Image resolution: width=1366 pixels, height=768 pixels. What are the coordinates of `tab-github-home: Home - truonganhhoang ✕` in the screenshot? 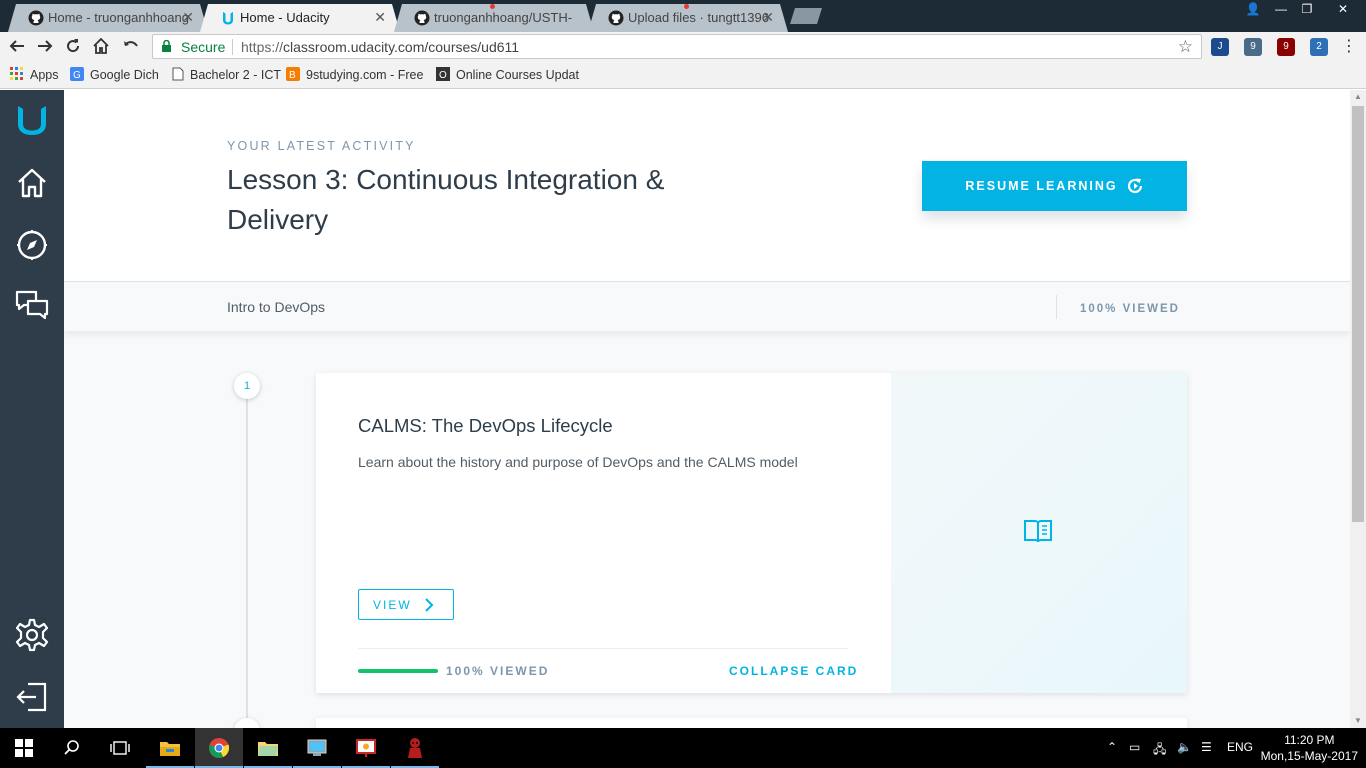 It's located at (108, 18).